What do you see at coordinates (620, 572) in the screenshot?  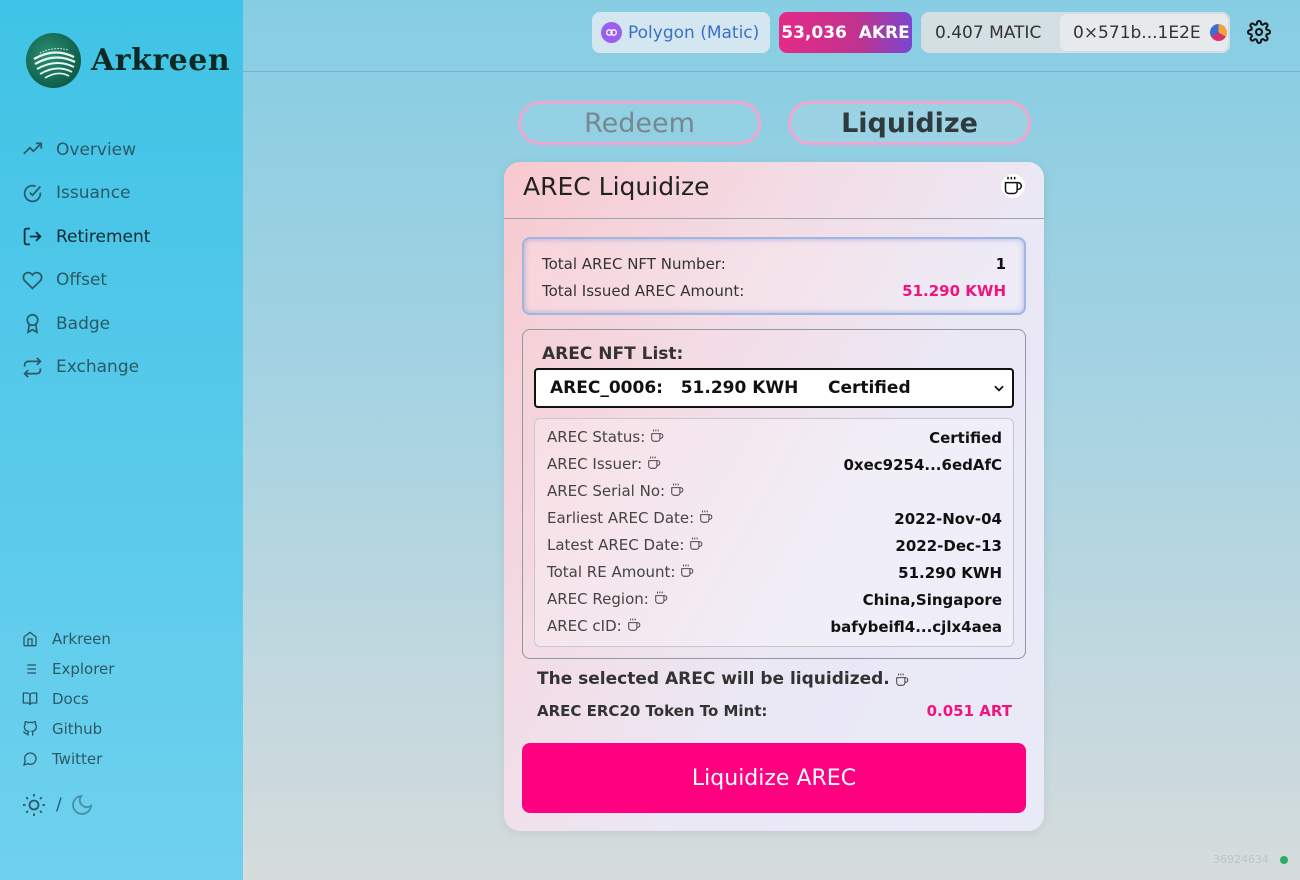 I see `detail-label-wrap: Total RE Amount:` at bounding box center [620, 572].